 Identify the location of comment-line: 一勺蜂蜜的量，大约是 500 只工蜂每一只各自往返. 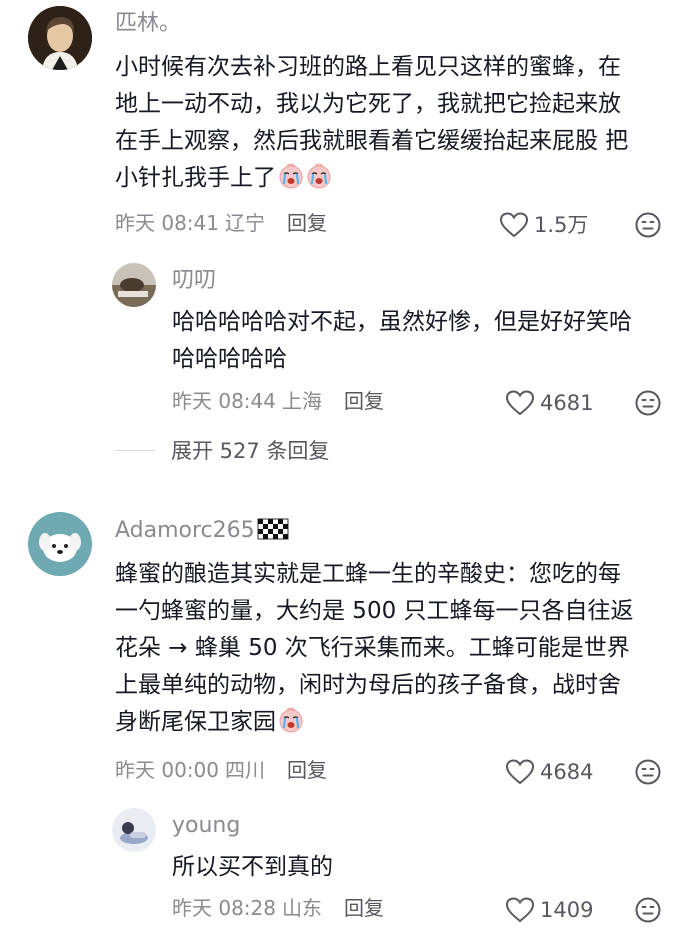
(374, 611).